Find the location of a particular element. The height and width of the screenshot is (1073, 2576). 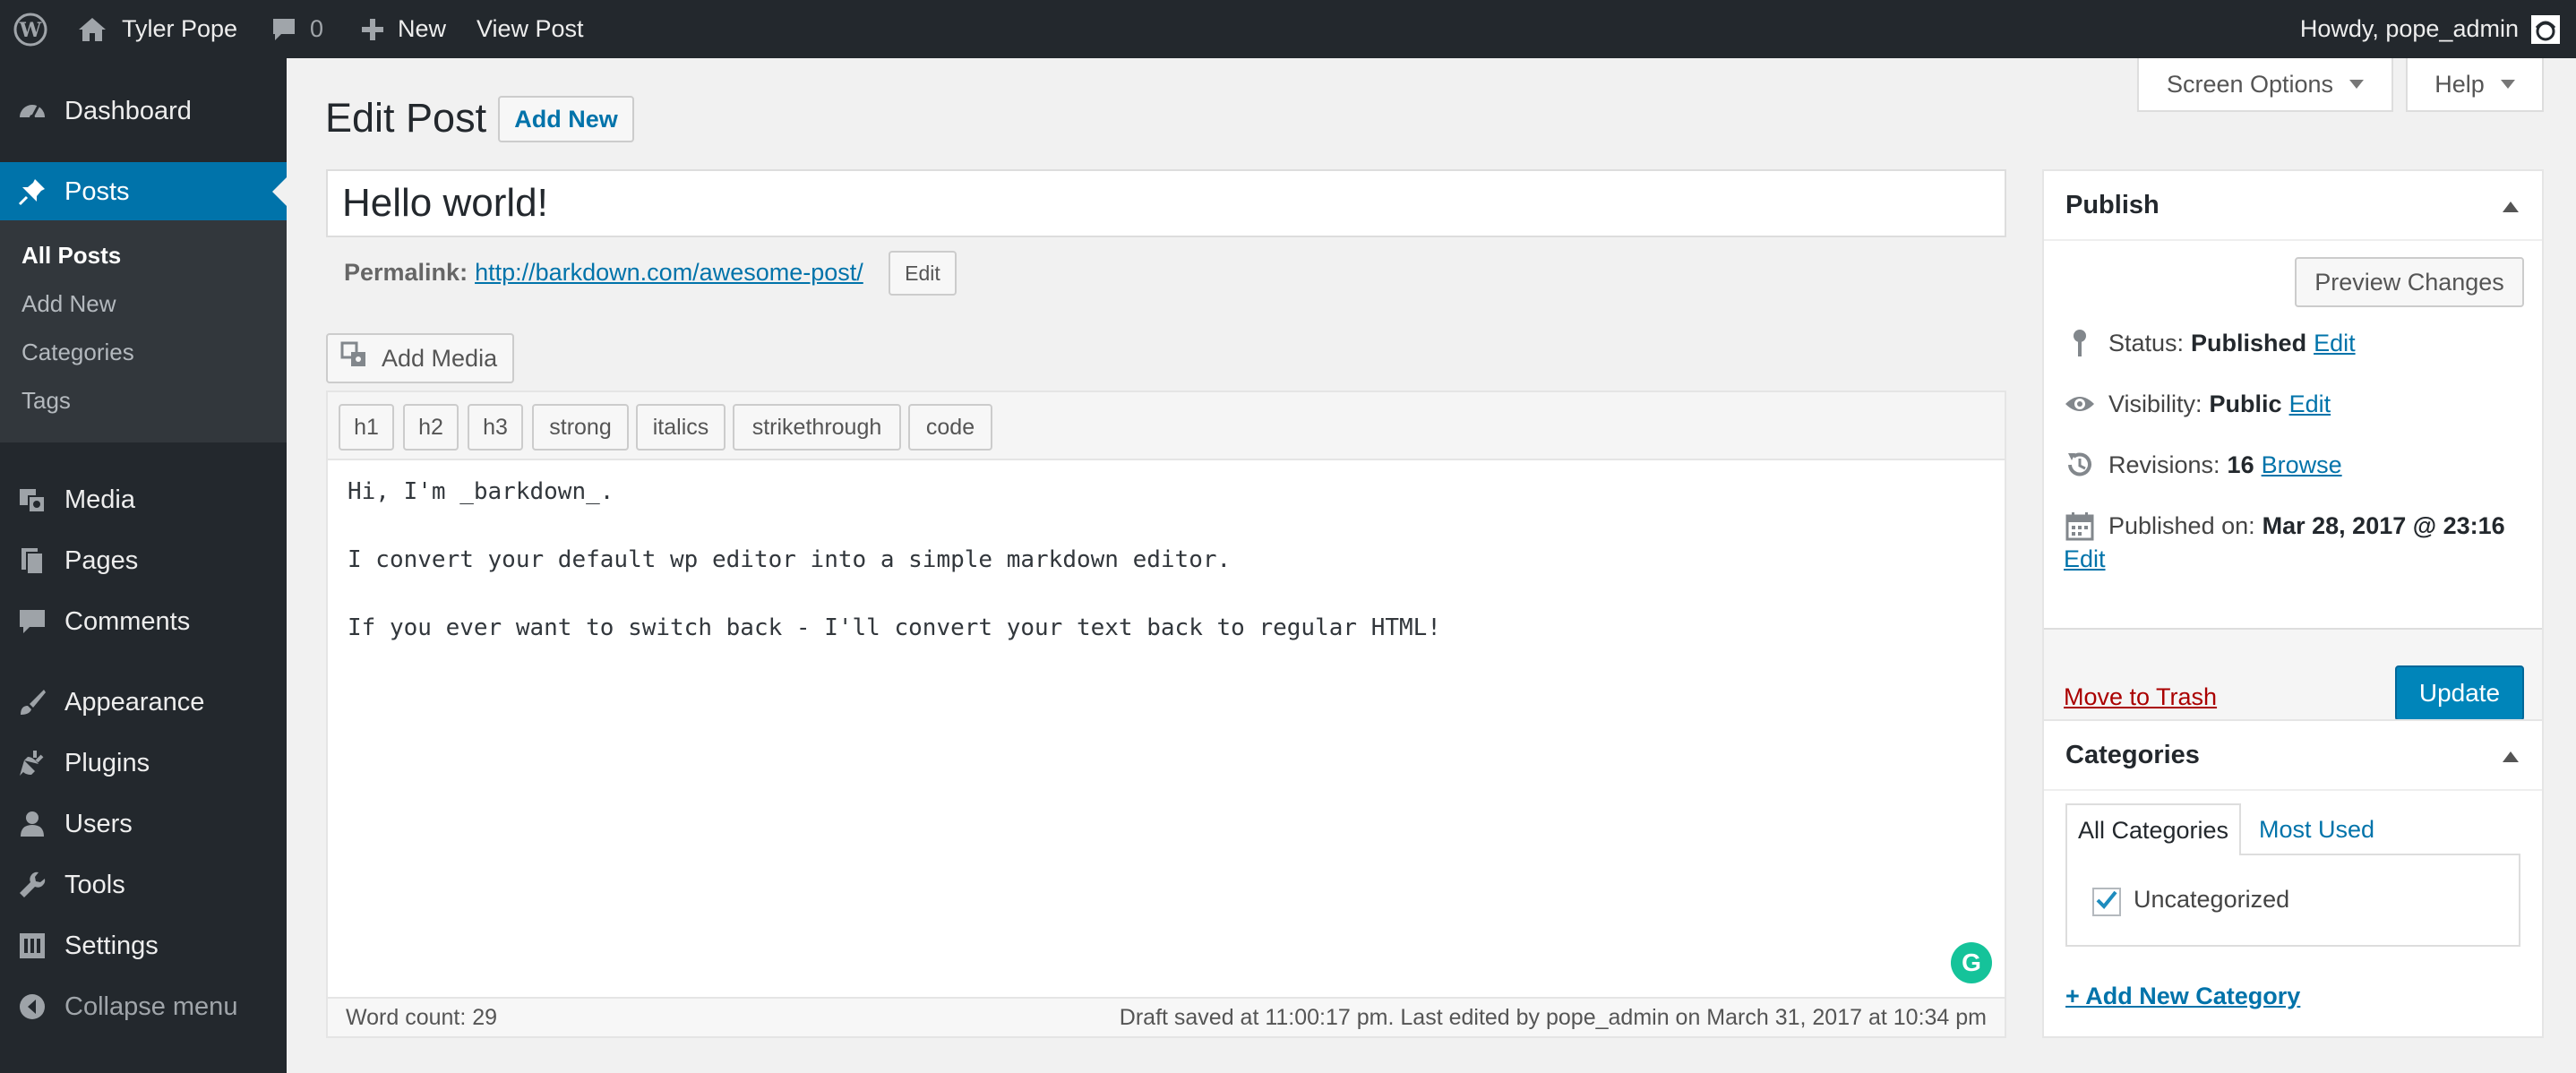

menu-label: Appearance is located at coordinates (134, 702).